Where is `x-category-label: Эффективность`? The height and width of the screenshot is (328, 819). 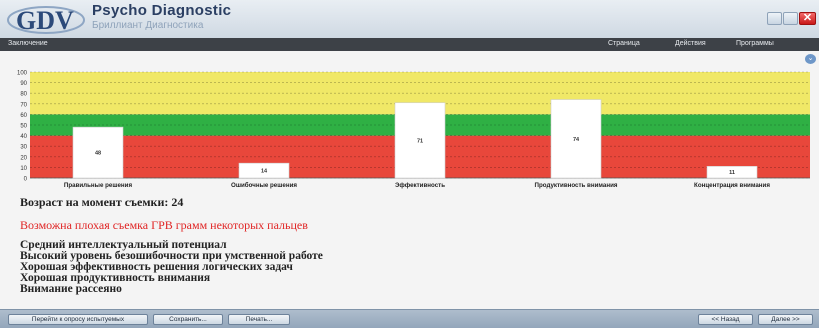 x-category-label: Эффективность is located at coordinates (420, 185).